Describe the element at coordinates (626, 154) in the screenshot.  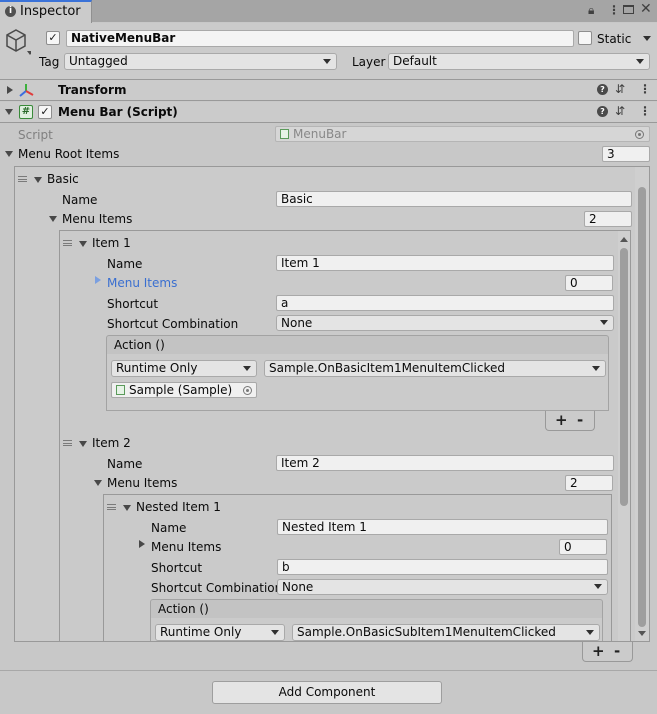
I see `root-items-count: 3` at that location.